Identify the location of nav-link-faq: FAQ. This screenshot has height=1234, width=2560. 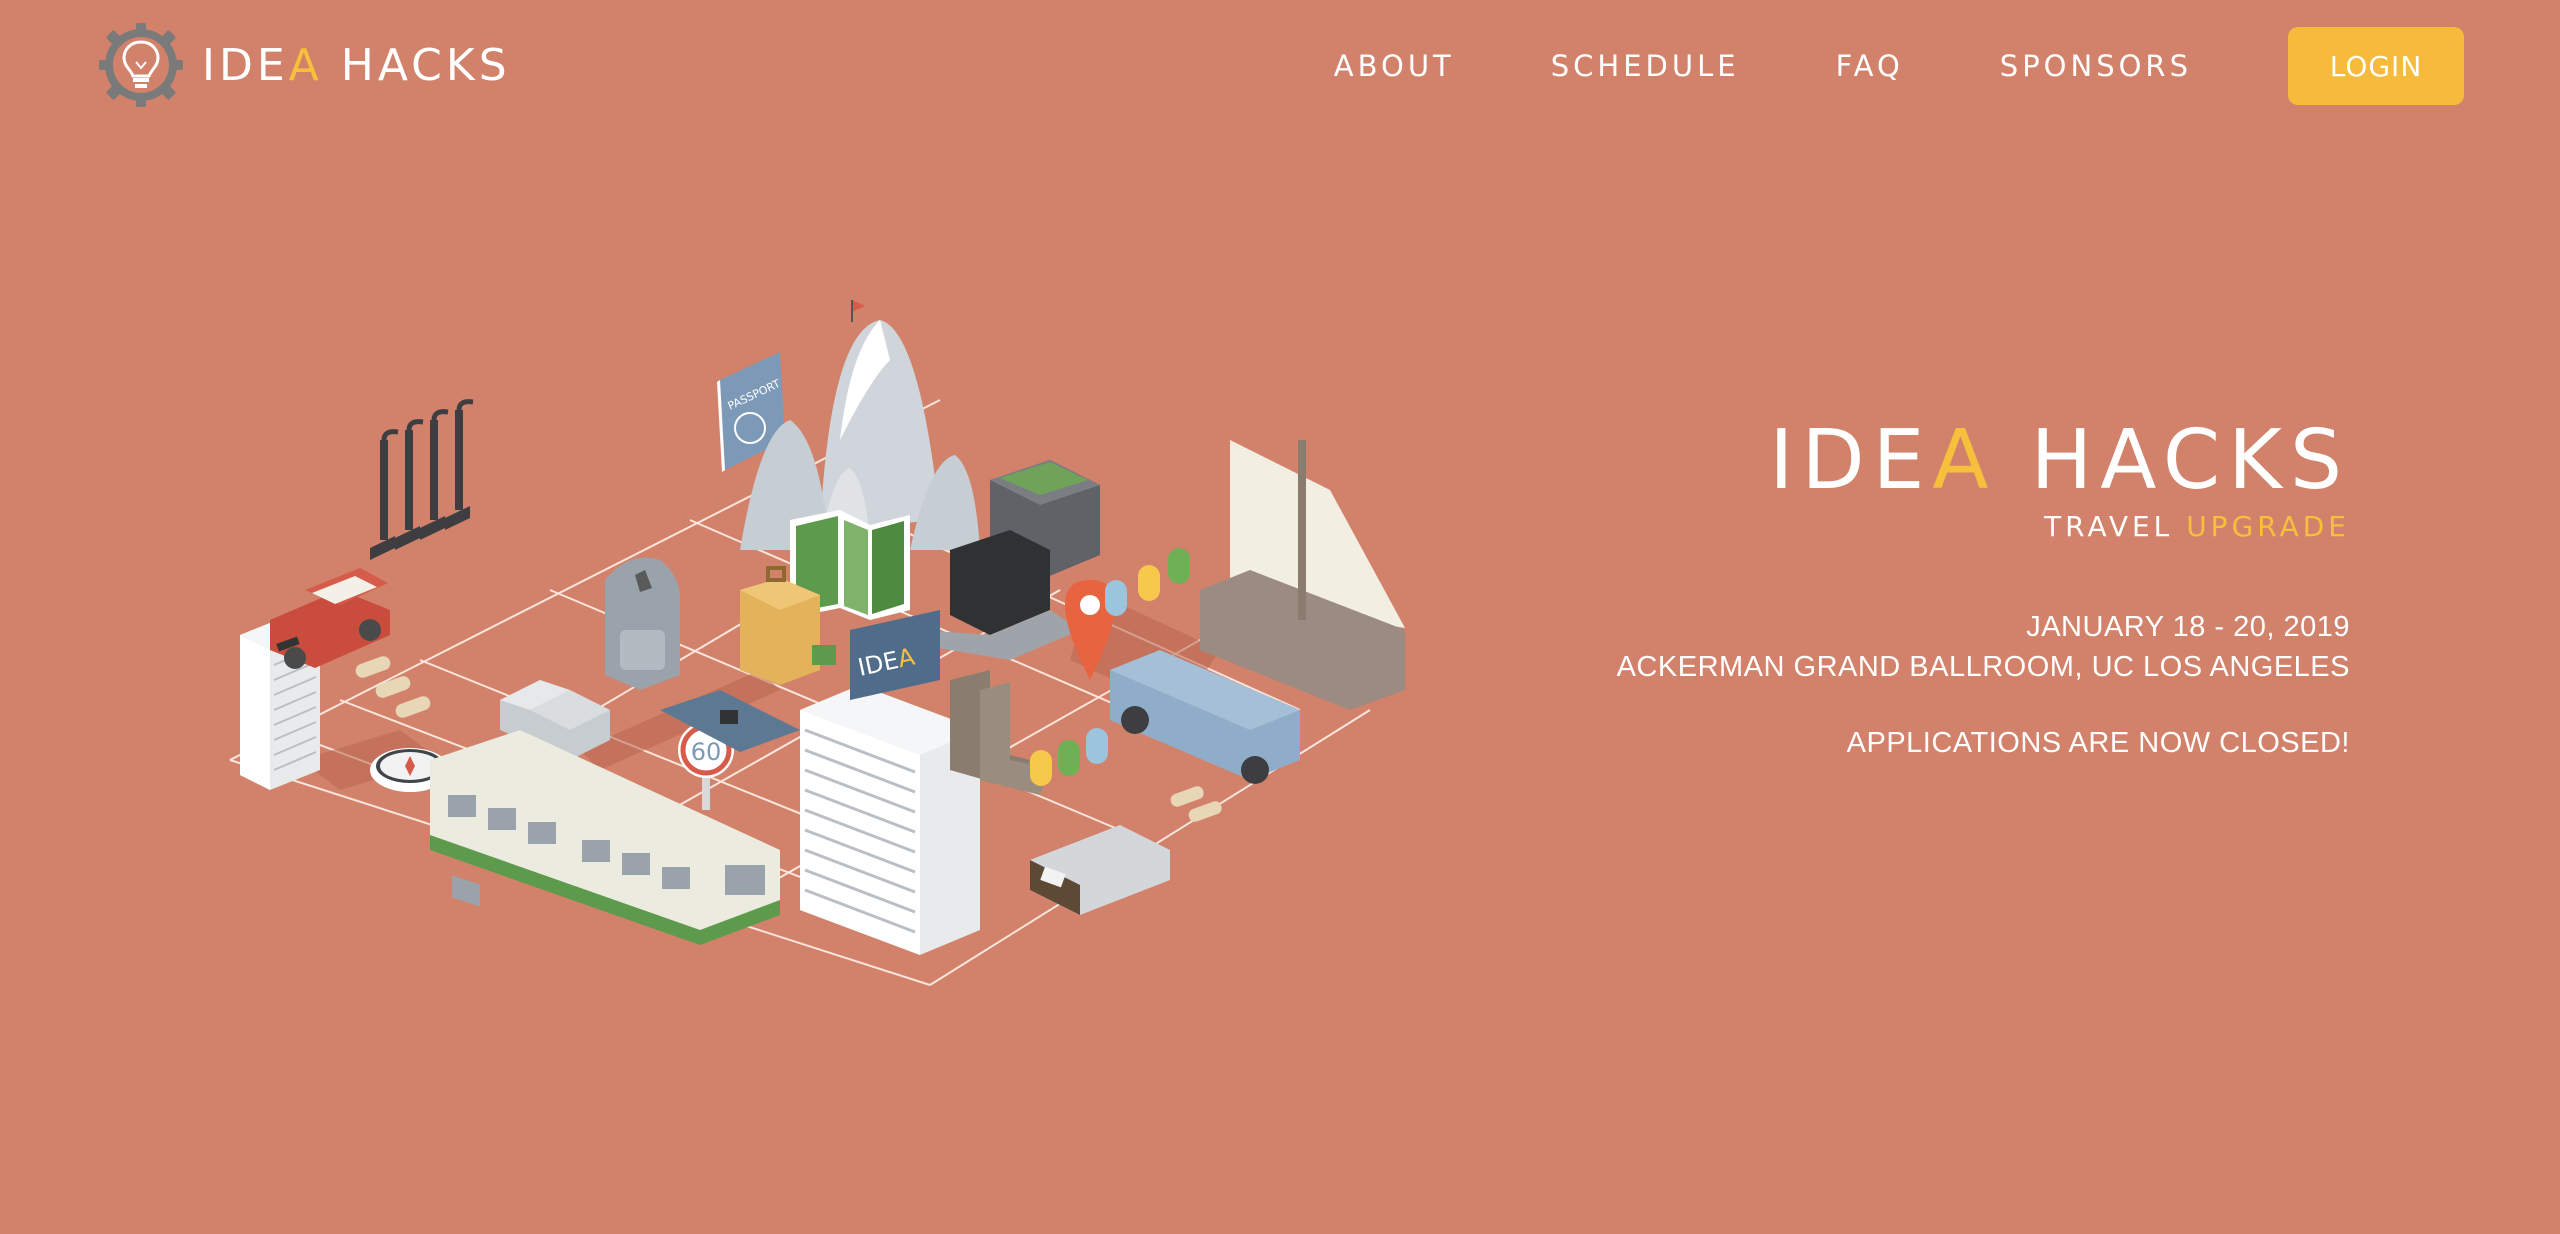
(1870, 66).